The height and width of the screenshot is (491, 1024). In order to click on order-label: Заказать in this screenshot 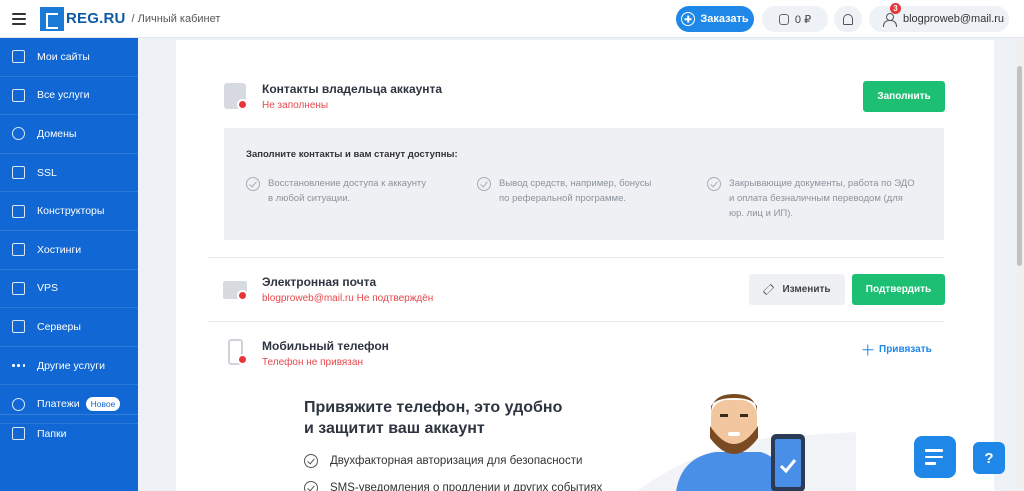, I will do `click(724, 19)`.